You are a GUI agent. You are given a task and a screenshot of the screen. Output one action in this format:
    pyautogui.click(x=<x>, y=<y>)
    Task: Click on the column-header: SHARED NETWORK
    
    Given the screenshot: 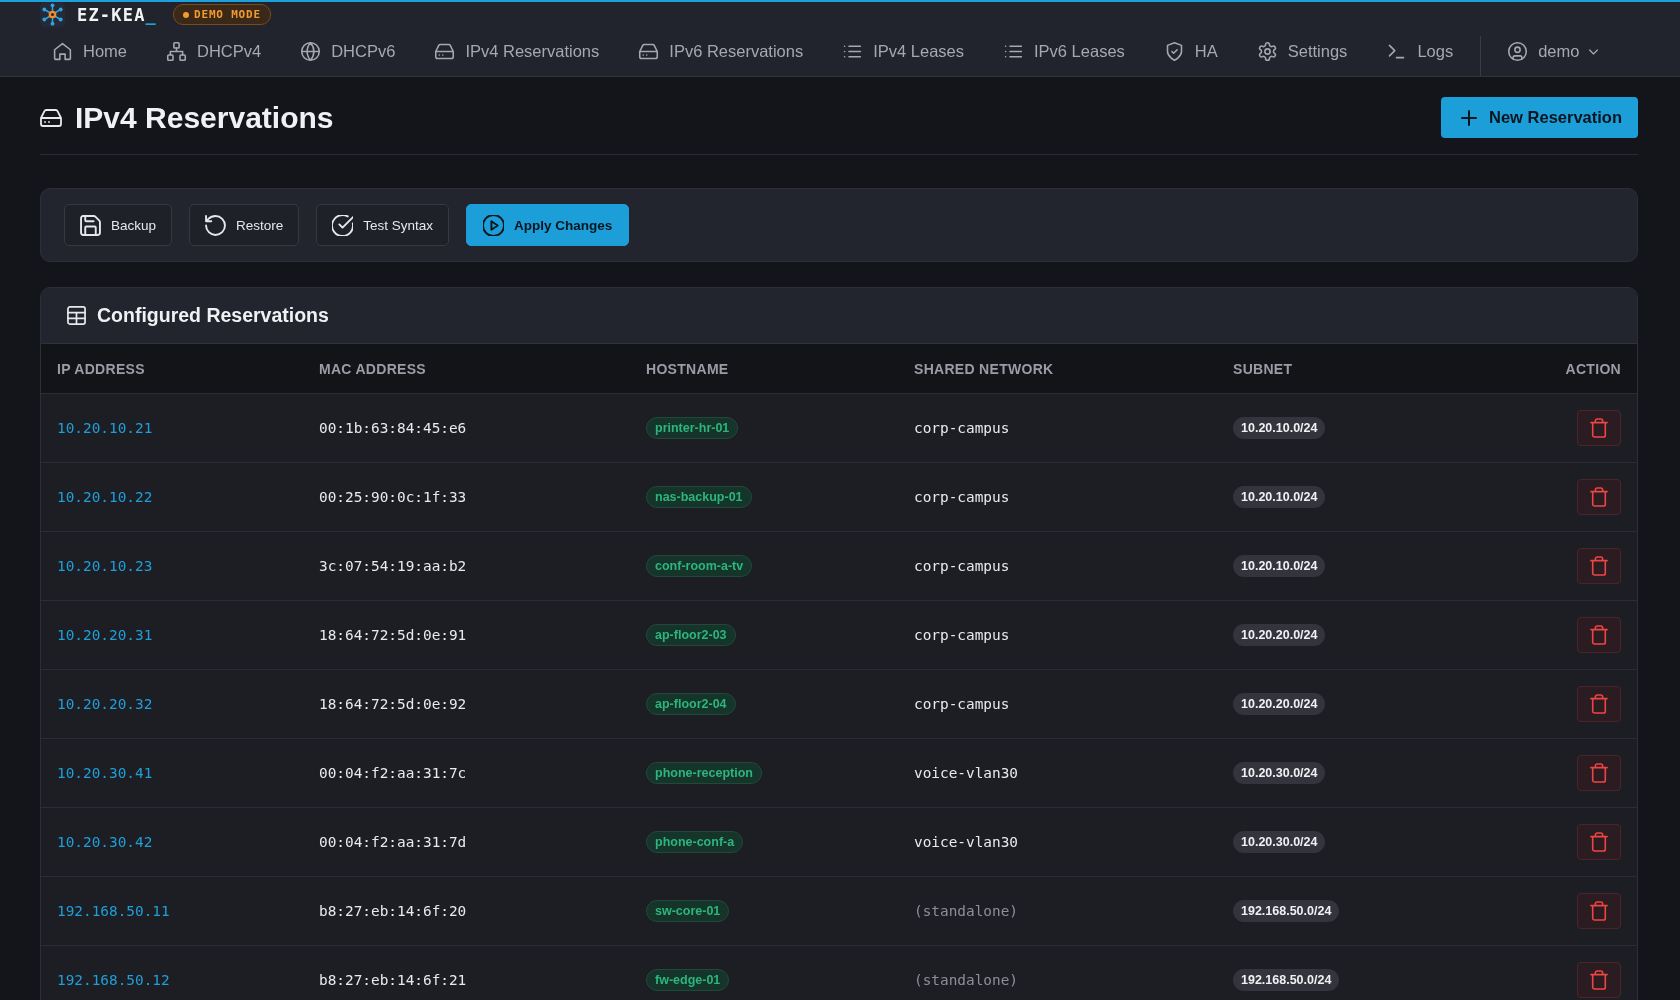 What is the action you would take?
    pyautogui.click(x=1057, y=369)
    